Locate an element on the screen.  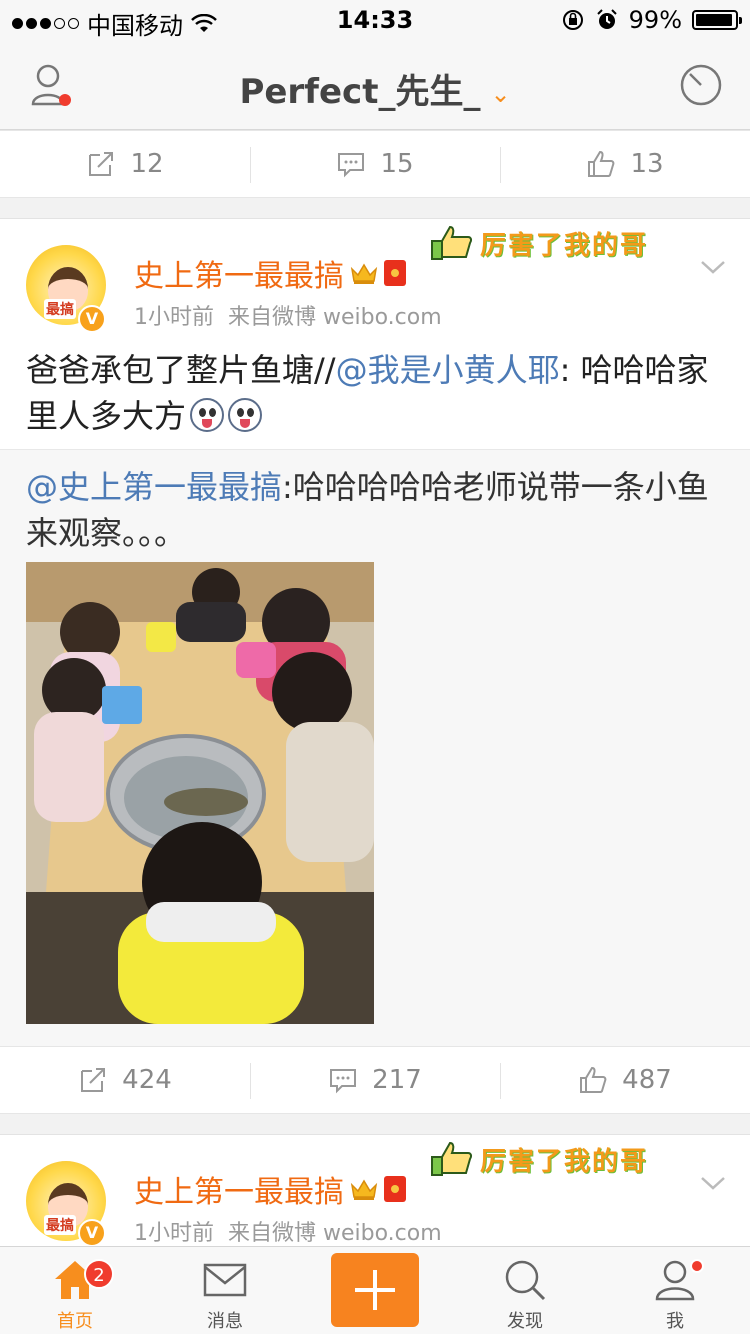
tab-me-label: 我 is located at coordinates (675, 1321).